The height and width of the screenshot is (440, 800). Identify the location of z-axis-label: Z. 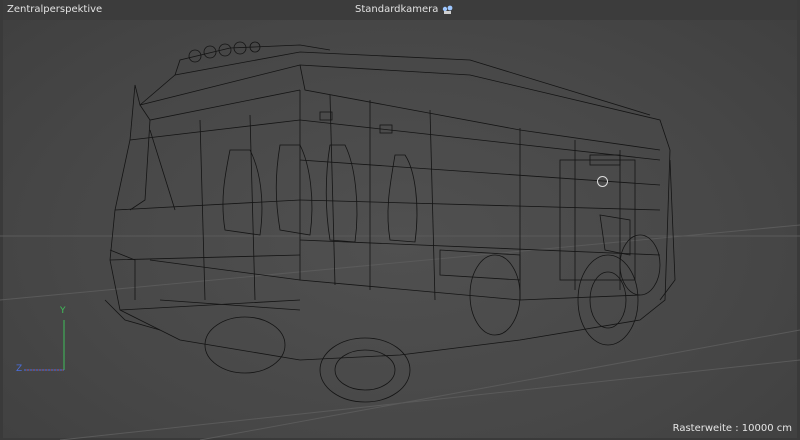
(19, 369).